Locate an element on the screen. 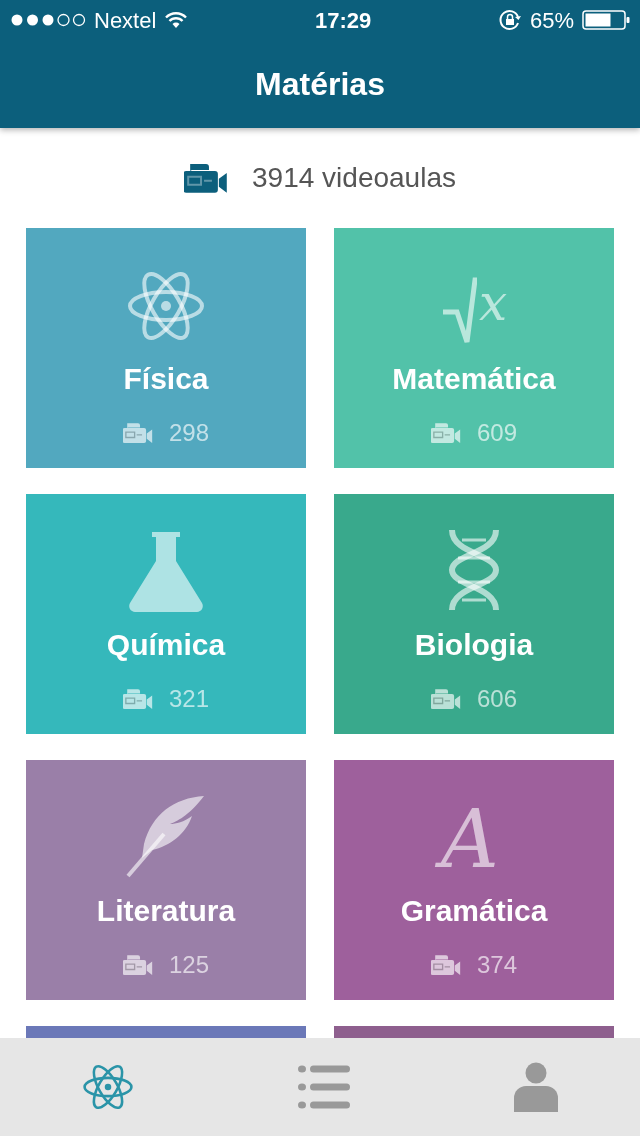 The width and height of the screenshot is (640, 1136). subject-name: Biologia is located at coordinates (474, 645).